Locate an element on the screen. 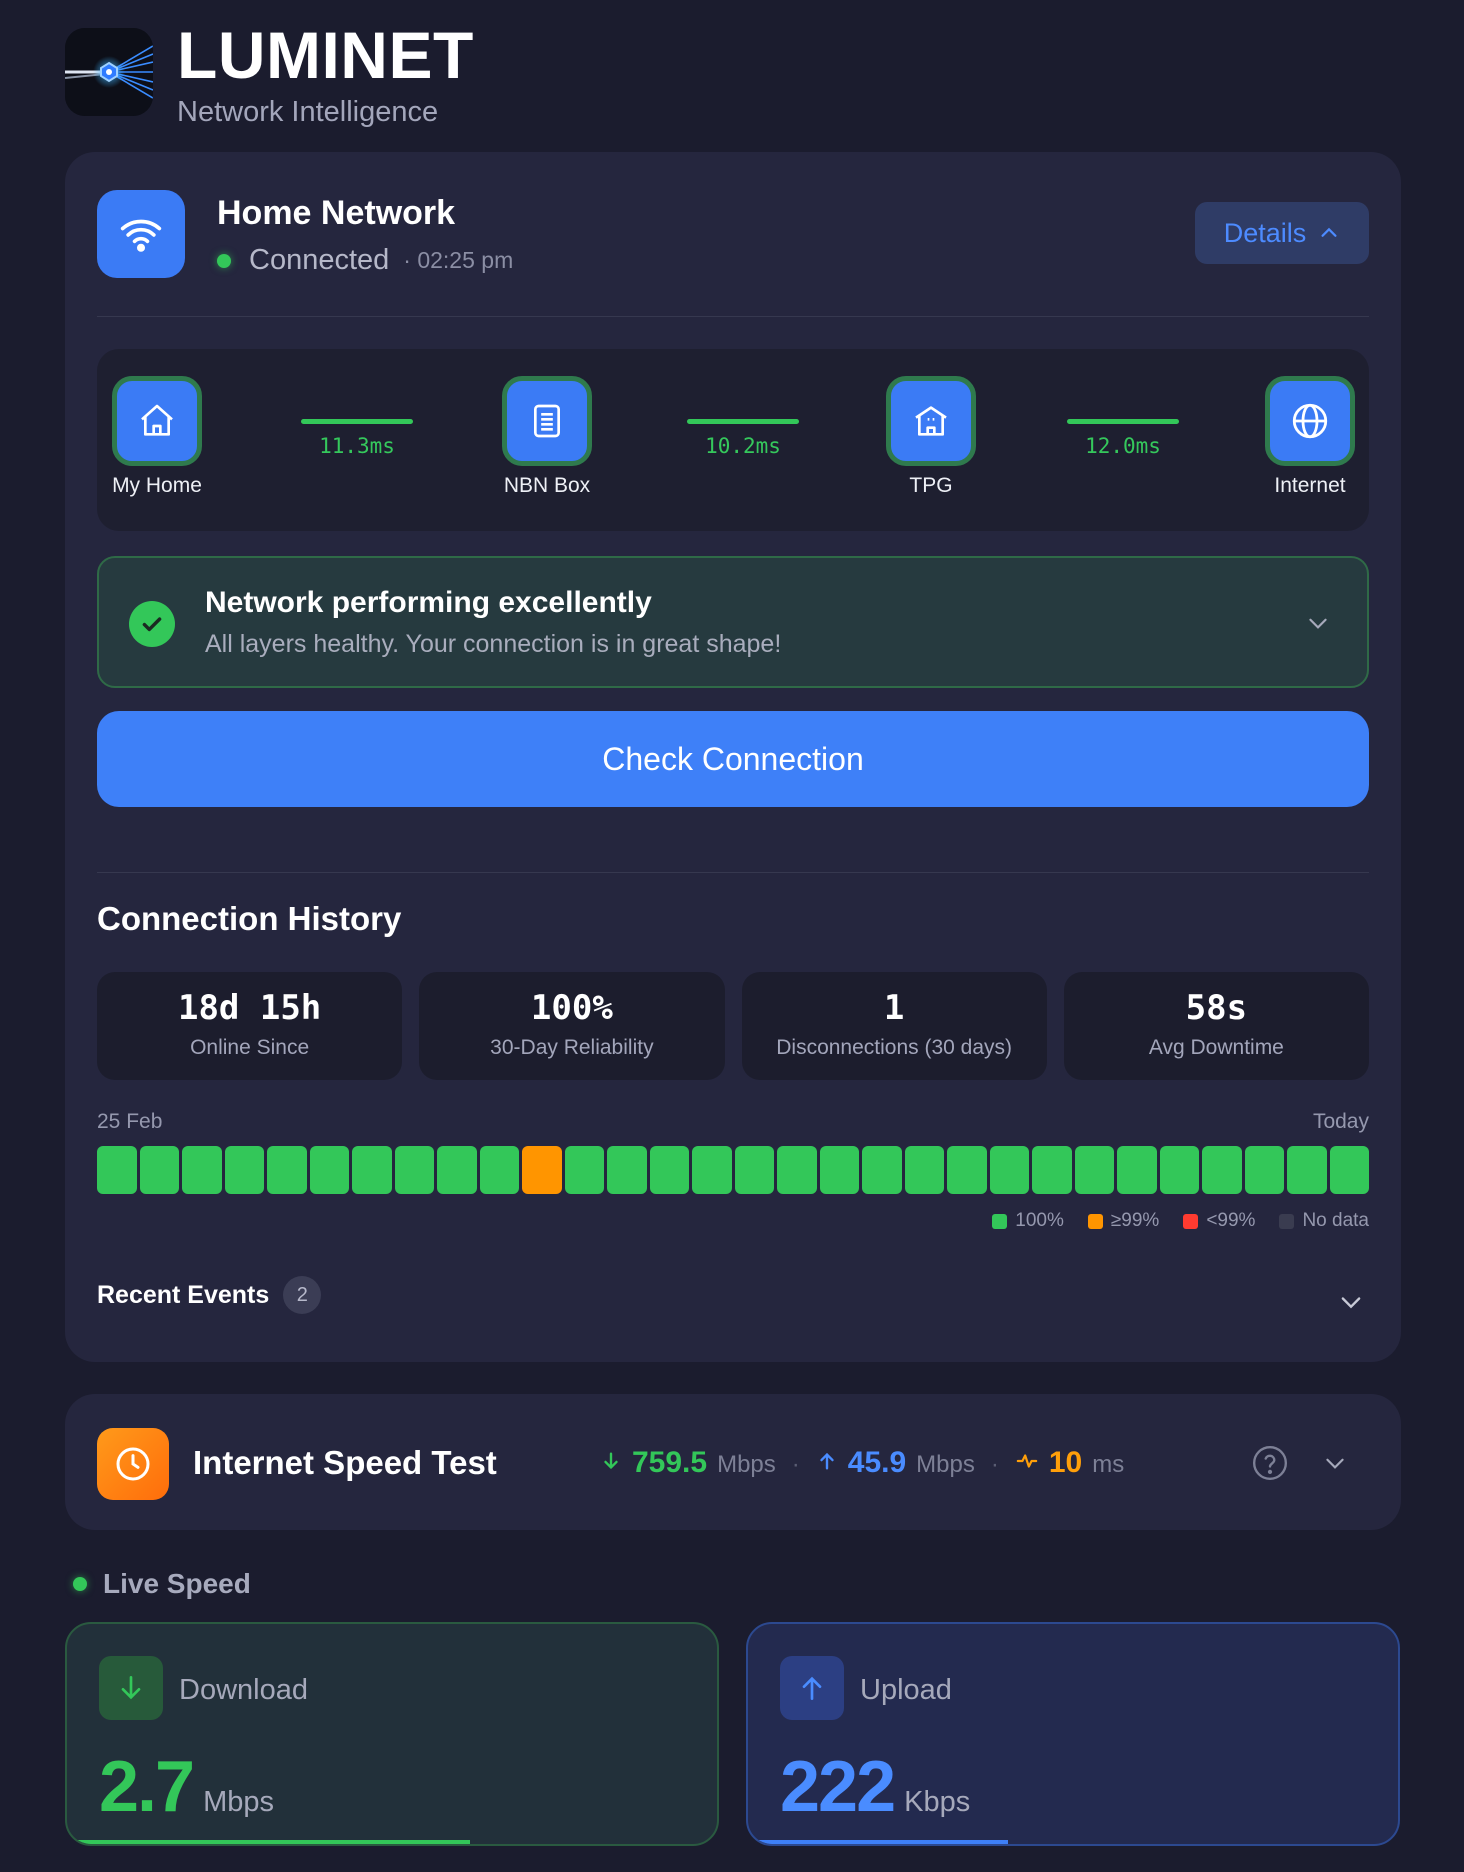 This screenshot has height=1872, width=1464. node-internet: Internet is located at coordinates (1310, 437).